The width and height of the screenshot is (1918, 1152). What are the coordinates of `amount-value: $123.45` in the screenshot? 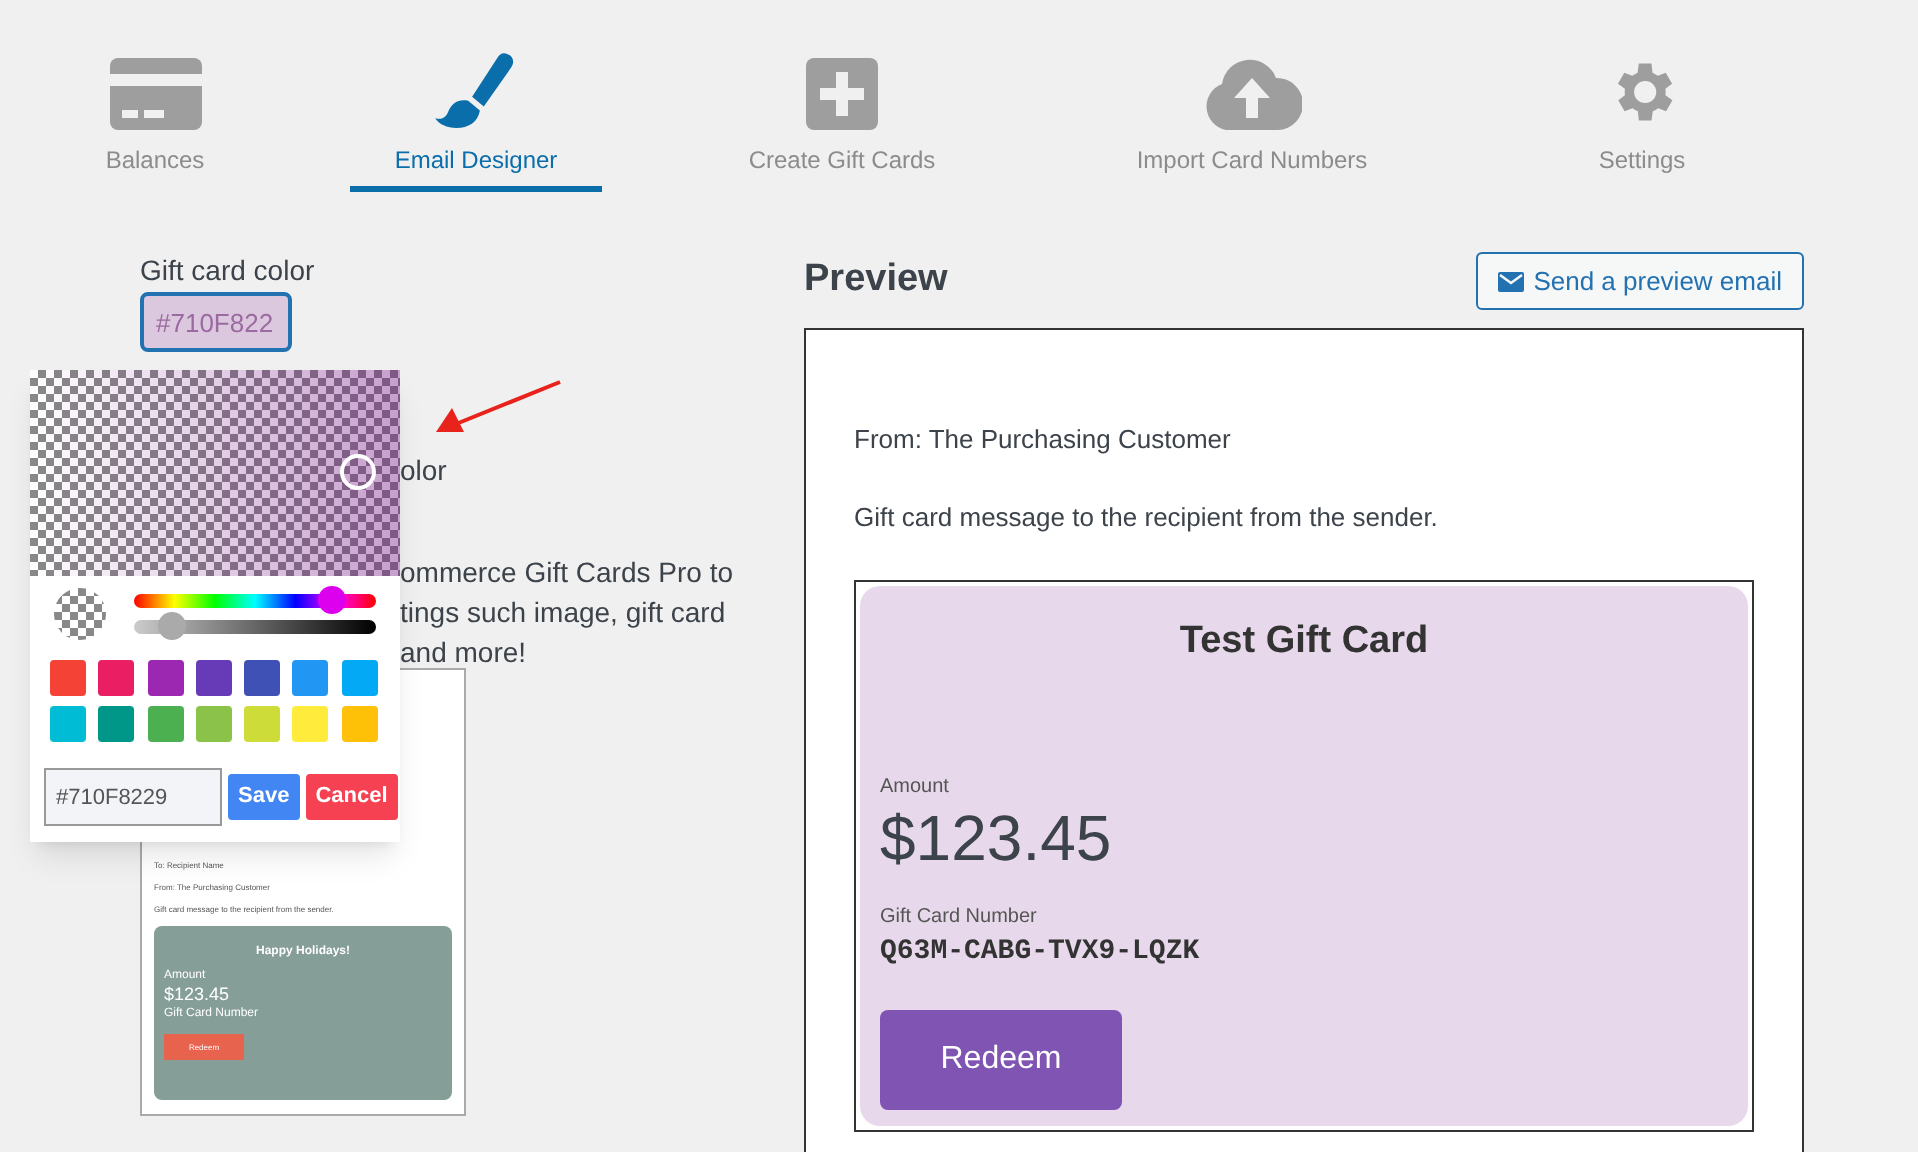 It's located at (997, 837).